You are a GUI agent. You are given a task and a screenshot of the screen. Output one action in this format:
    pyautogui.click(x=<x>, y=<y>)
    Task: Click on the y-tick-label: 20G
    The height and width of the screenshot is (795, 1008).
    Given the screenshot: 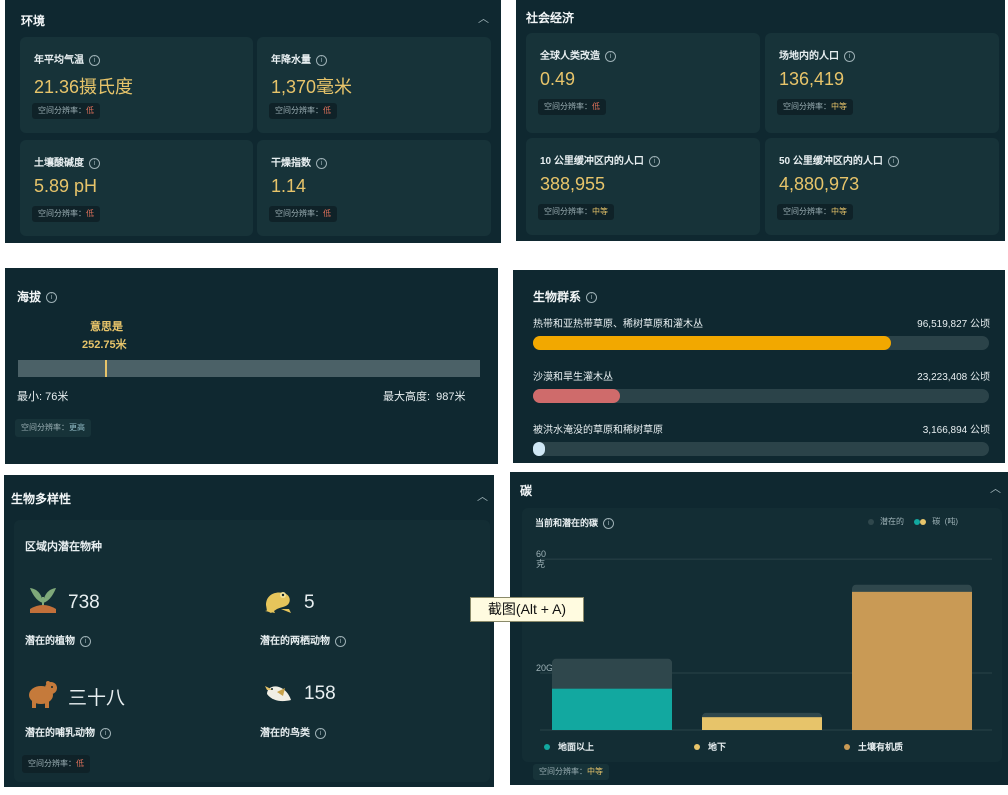 What is the action you would take?
    pyautogui.click(x=544, y=668)
    